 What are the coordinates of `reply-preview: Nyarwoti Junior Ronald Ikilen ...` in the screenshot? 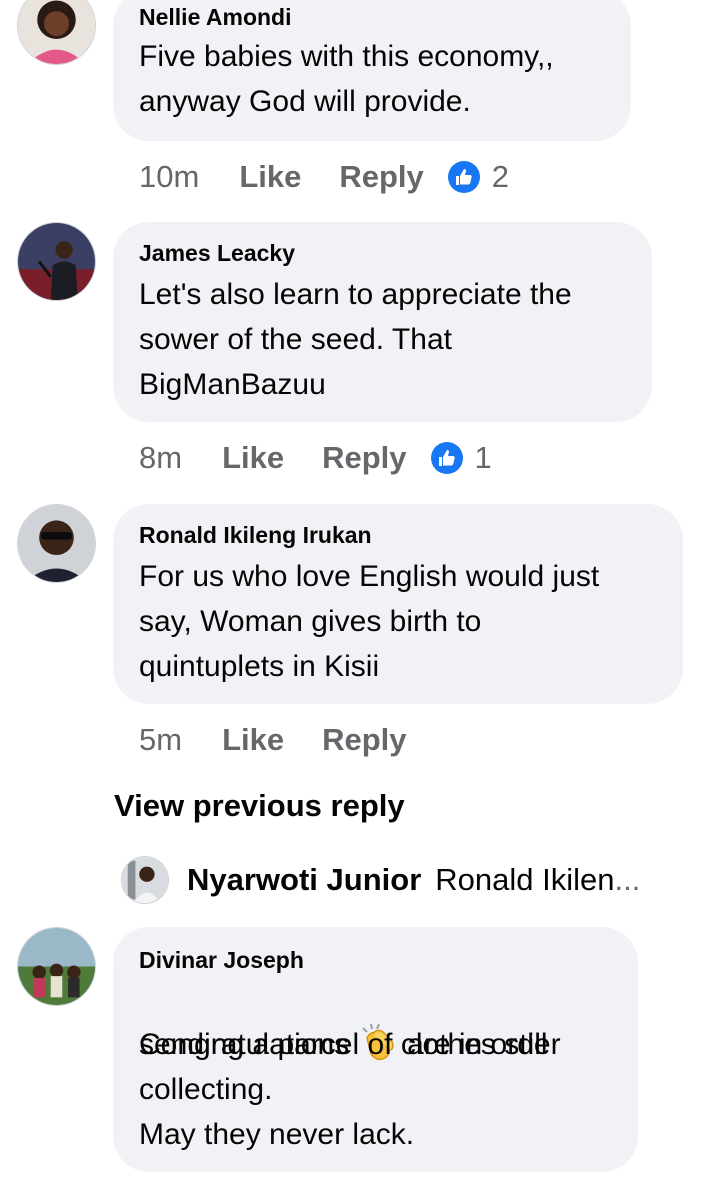 It's located at (380, 880).